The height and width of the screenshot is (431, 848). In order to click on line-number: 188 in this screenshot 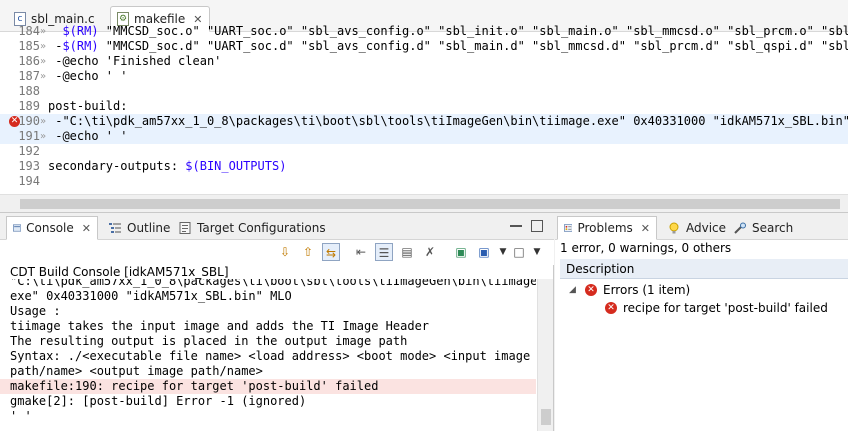, I will do `click(29, 91)`.